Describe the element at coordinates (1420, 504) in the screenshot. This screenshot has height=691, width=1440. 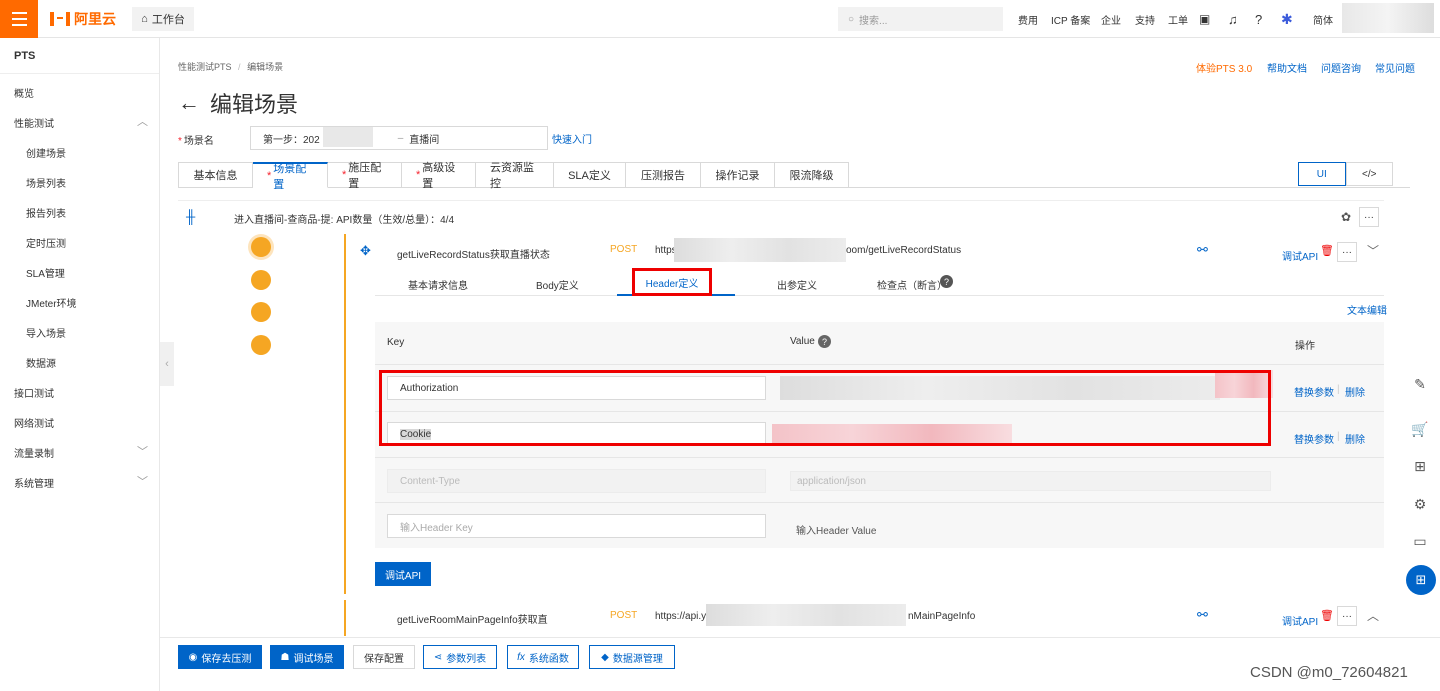
I see `gear-icon: ⚙` at that location.